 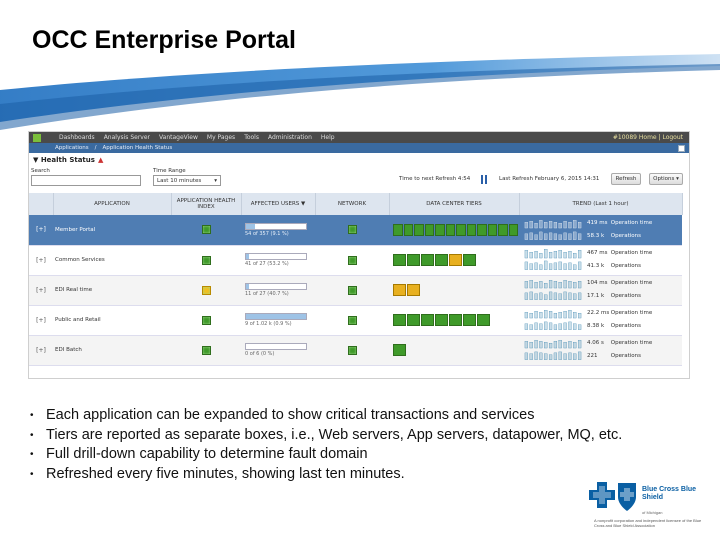 What do you see at coordinates (454, 204) in the screenshot?
I see `col-data-center-tiers: DATA CENTER TIERS` at bounding box center [454, 204].